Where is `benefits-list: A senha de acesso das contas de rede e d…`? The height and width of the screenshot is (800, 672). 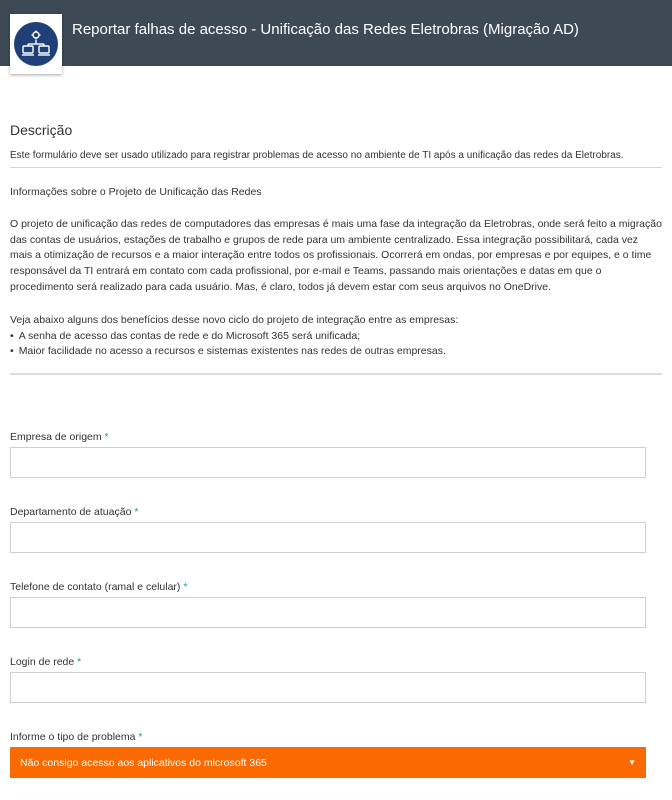
benefits-list: A senha de acesso das contas de rede e d… is located at coordinates (336, 344).